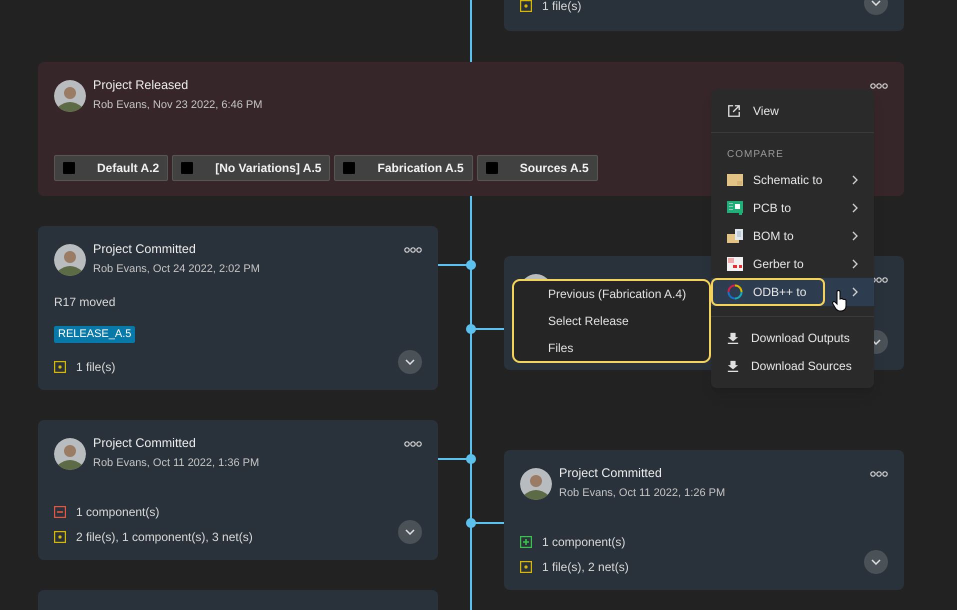 This screenshot has height=610, width=957. Describe the element at coordinates (251, 168) in the screenshot. I see `variant-tag: [No Variations] A.5` at that location.